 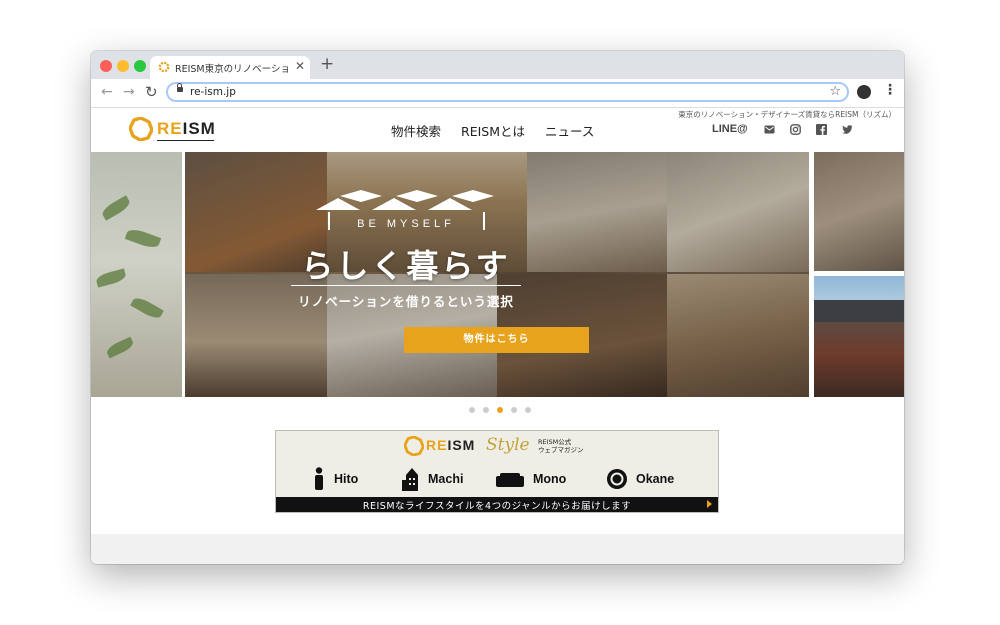 I want to click on bookmark-star-icon: ☆, so click(x=835, y=91).